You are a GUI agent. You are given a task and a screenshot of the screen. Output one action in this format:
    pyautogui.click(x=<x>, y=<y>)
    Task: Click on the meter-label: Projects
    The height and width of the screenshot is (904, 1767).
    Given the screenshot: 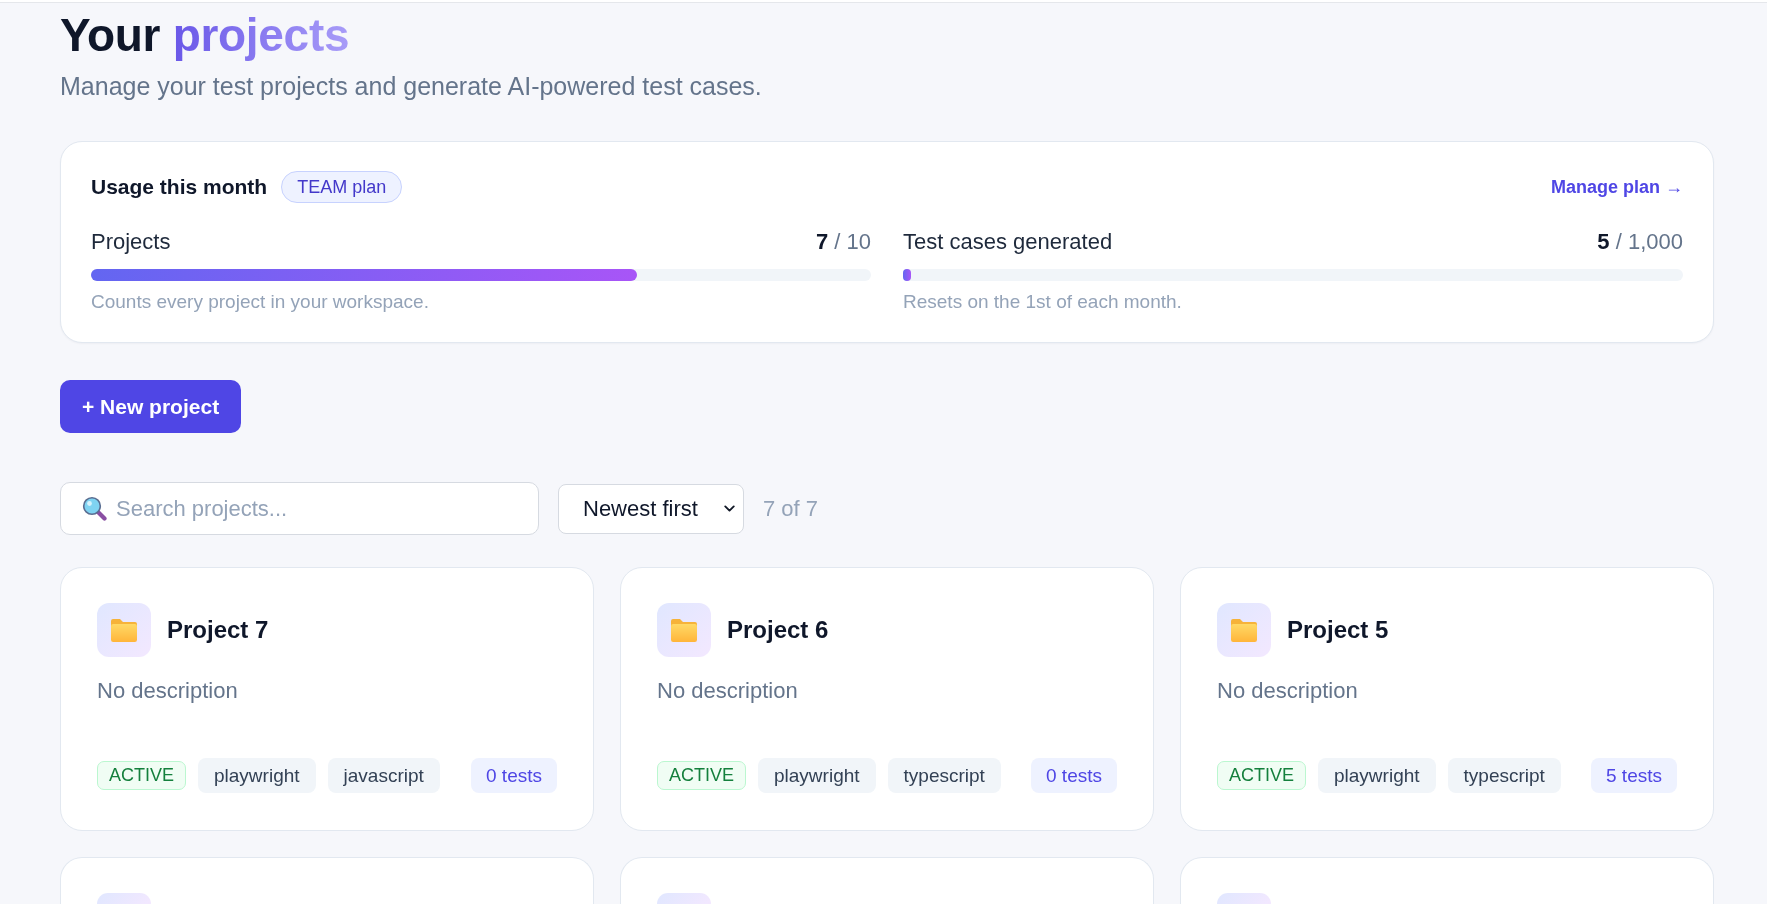 What is the action you would take?
    pyautogui.click(x=131, y=242)
    